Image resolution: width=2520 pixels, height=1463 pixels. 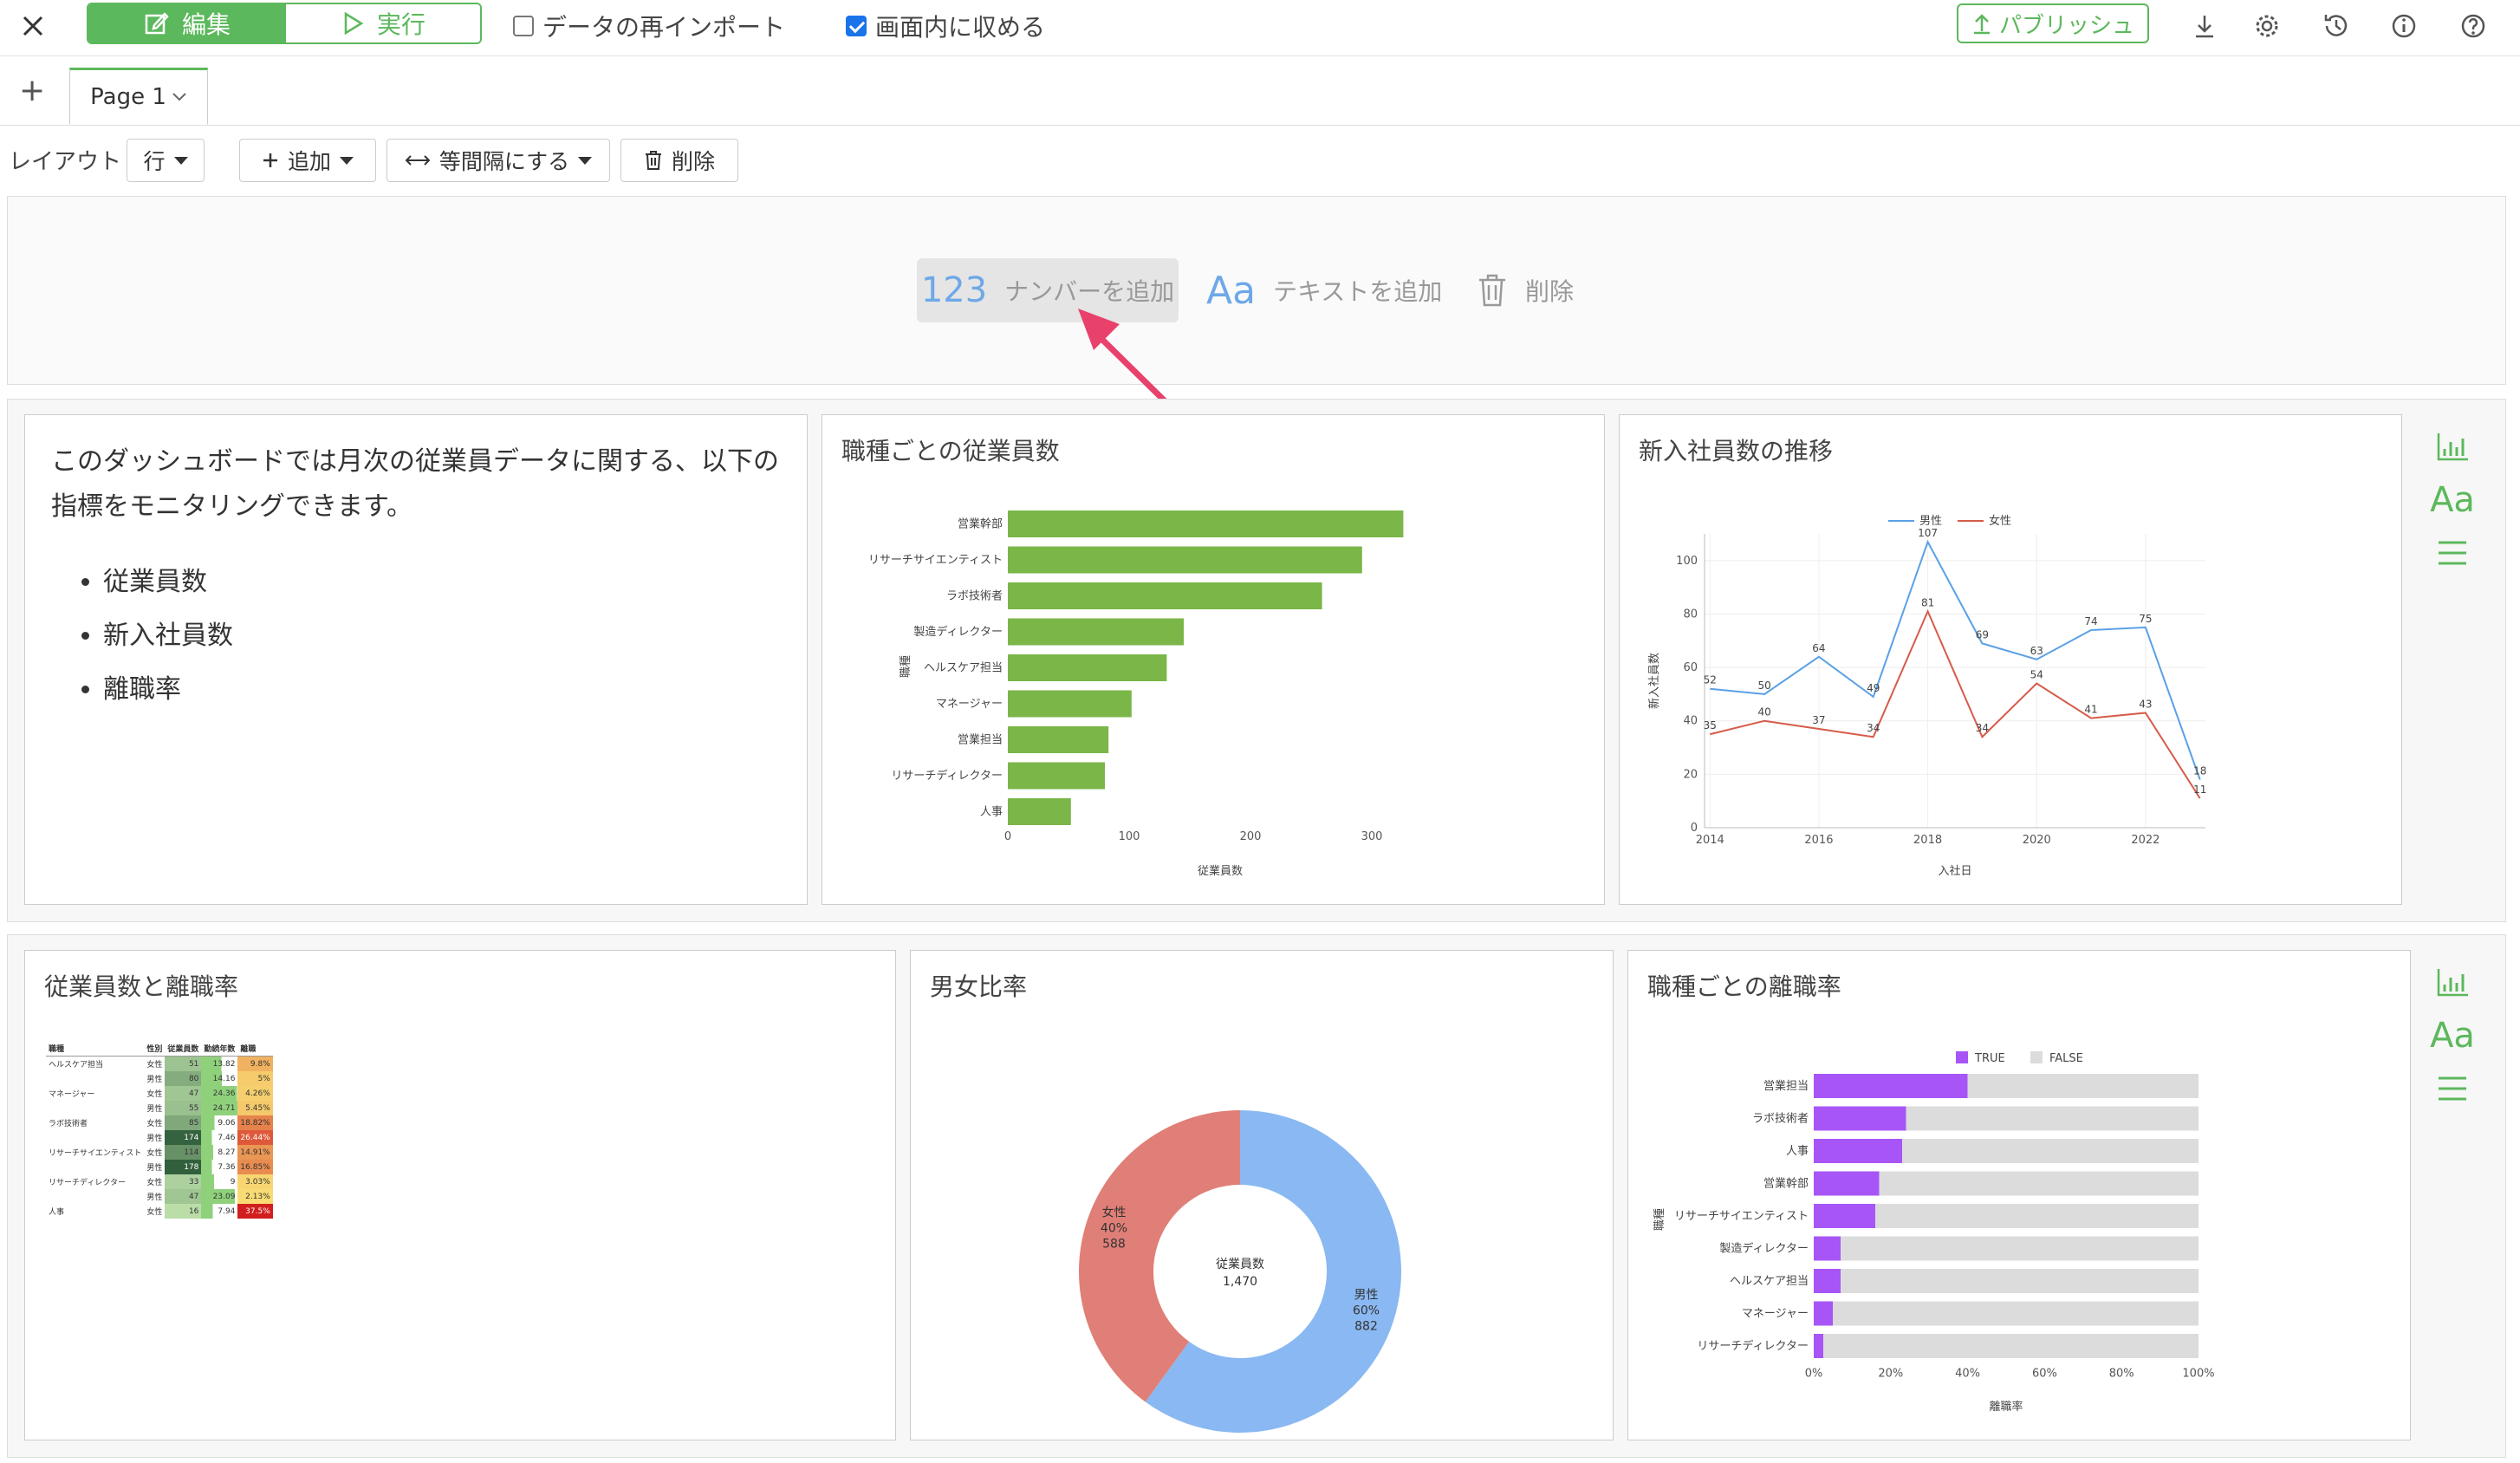 What do you see at coordinates (1240, 1282) in the screenshot?
I see `center-value: 1,470` at bounding box center [1240, 1282].